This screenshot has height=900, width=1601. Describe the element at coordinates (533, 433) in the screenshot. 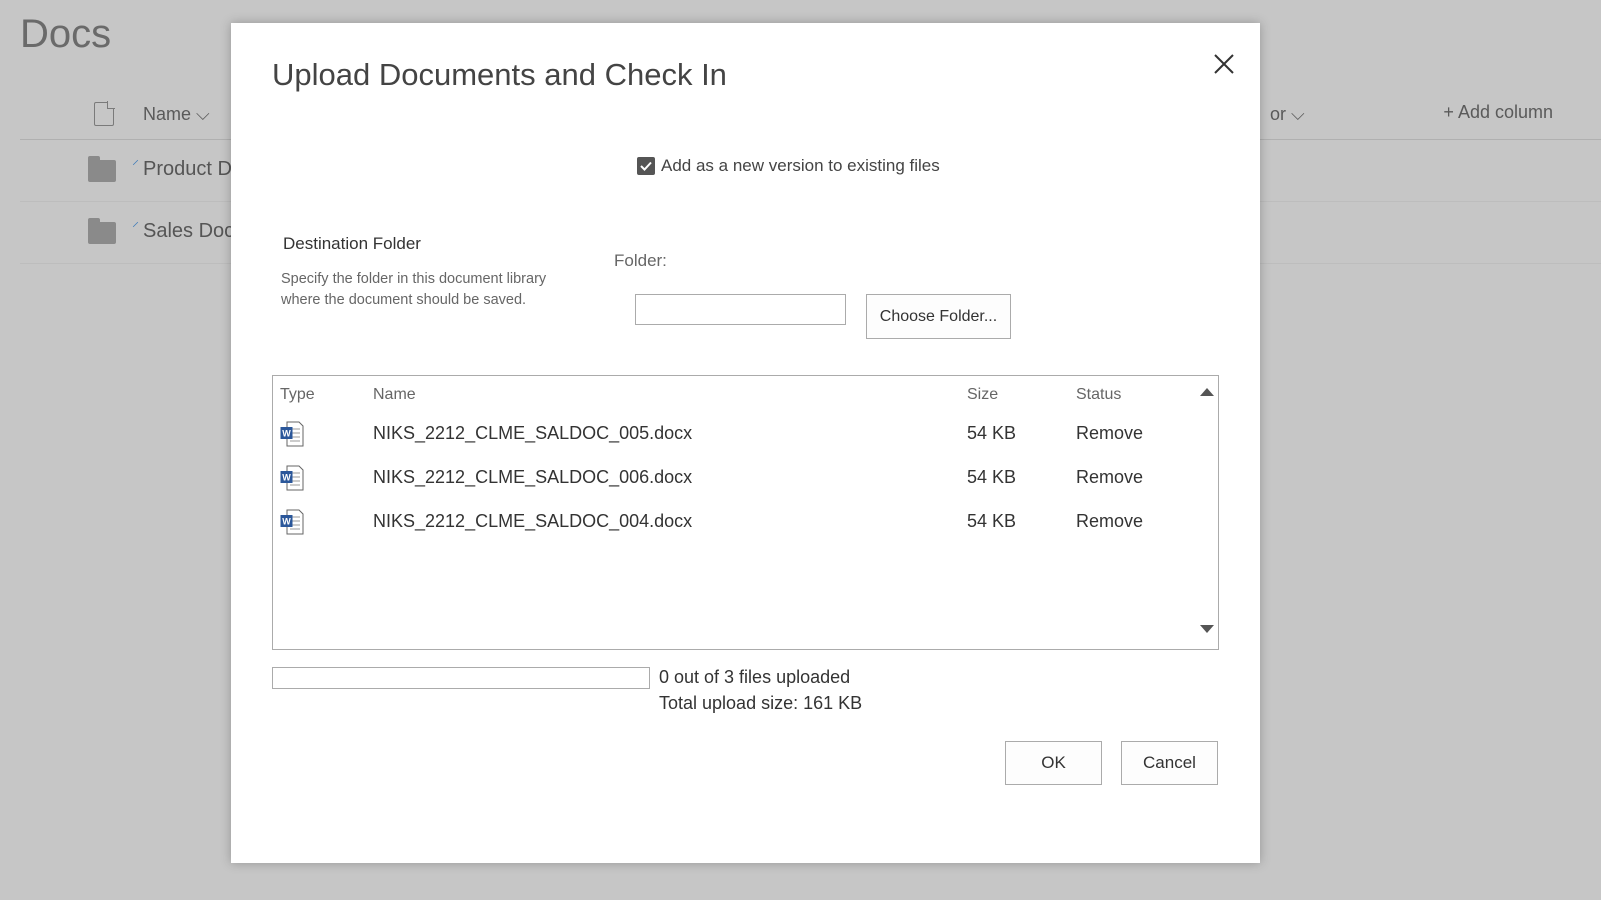

I see `file-name: NIKS_2212_CLME_SALDOC_005.docx` at that location.